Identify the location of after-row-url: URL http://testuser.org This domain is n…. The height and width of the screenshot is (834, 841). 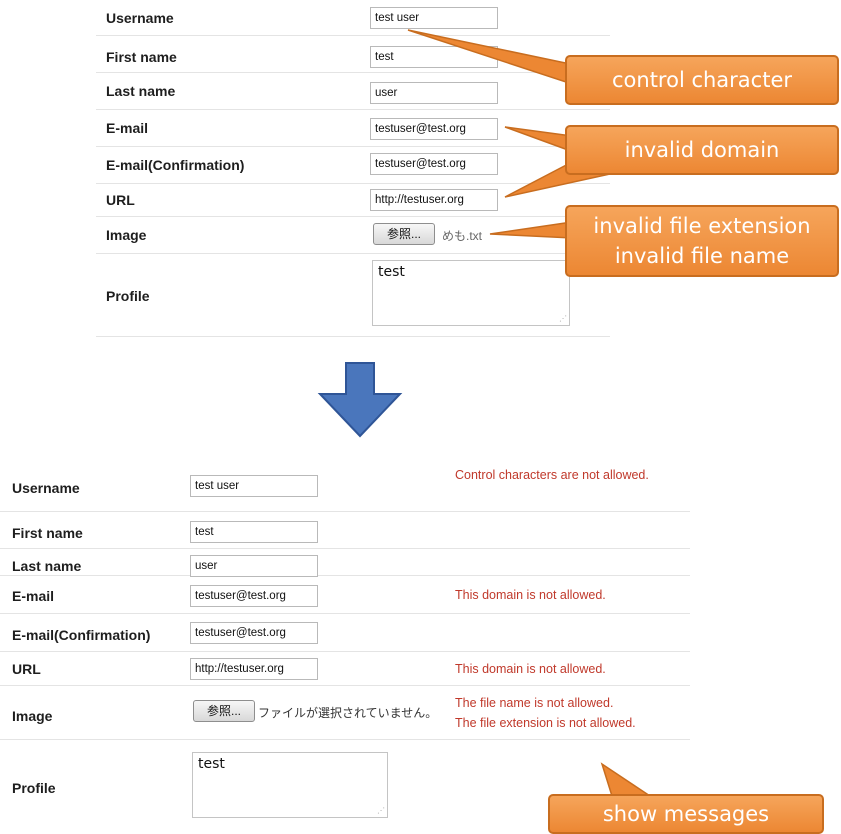
(345, 669).